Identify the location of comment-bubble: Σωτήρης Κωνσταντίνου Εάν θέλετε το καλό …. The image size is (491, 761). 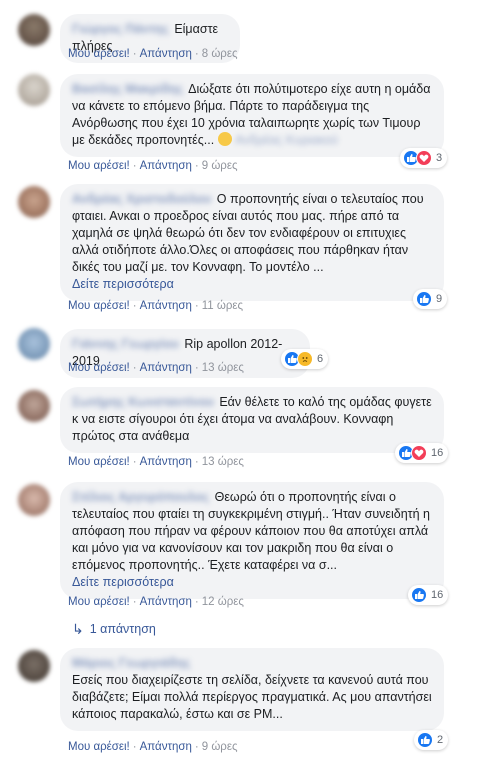
(252, 420).